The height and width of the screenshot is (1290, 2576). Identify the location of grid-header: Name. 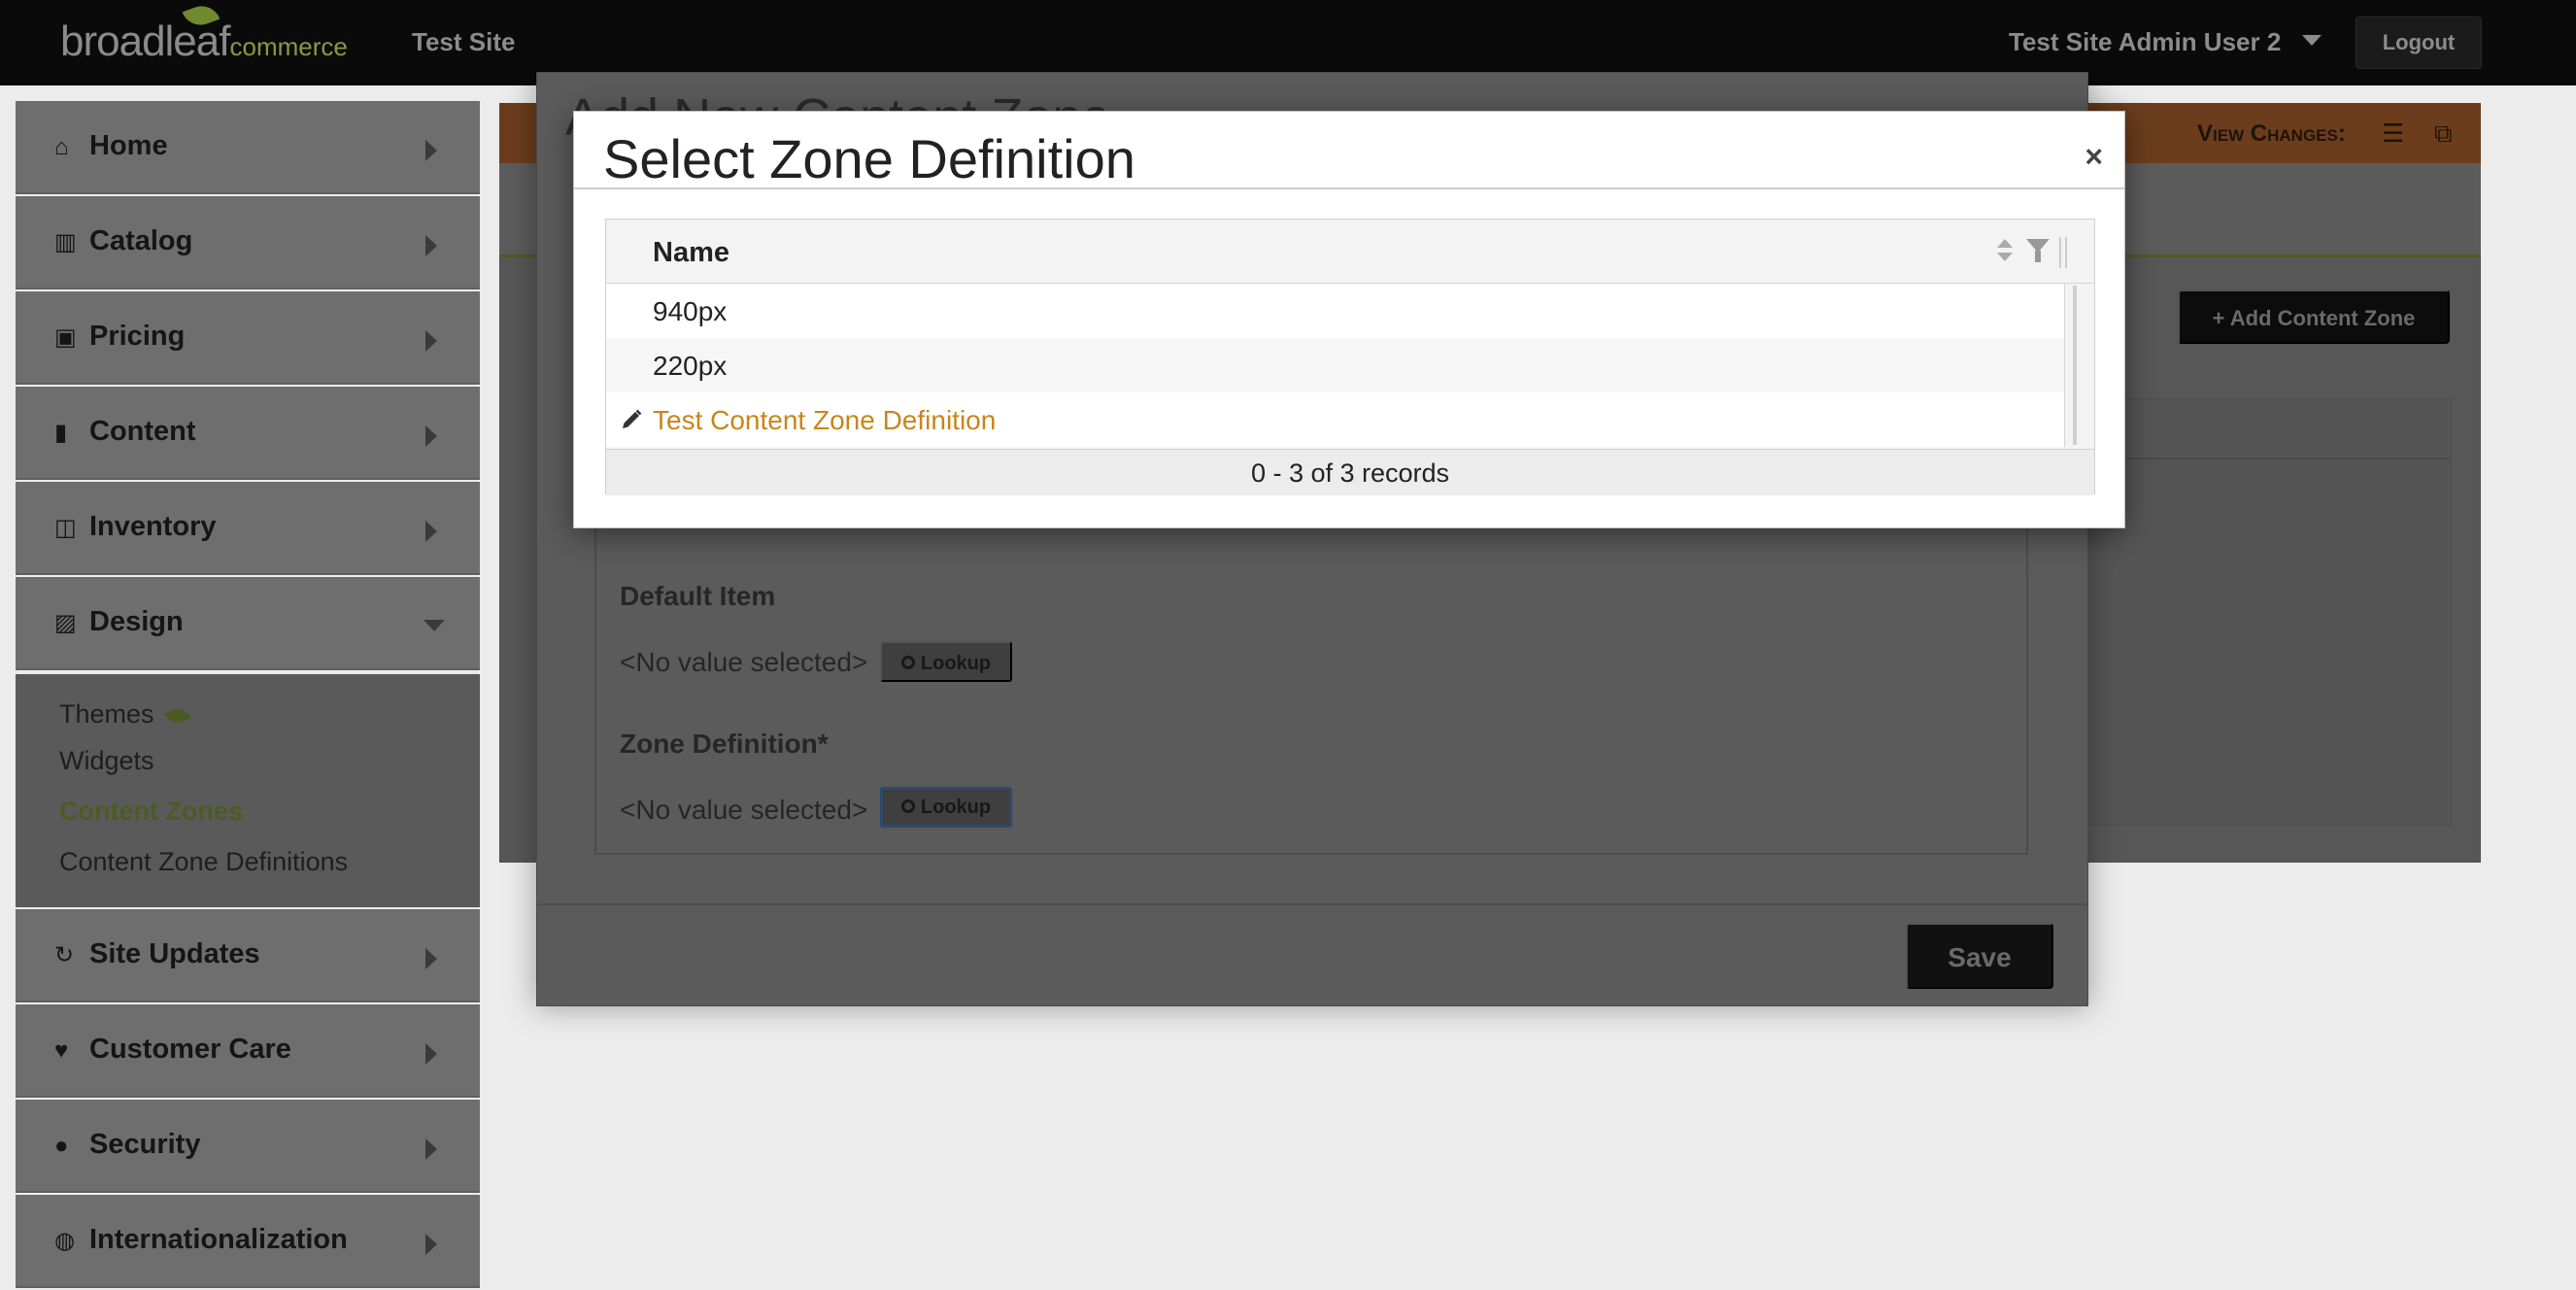
(1350, 252).